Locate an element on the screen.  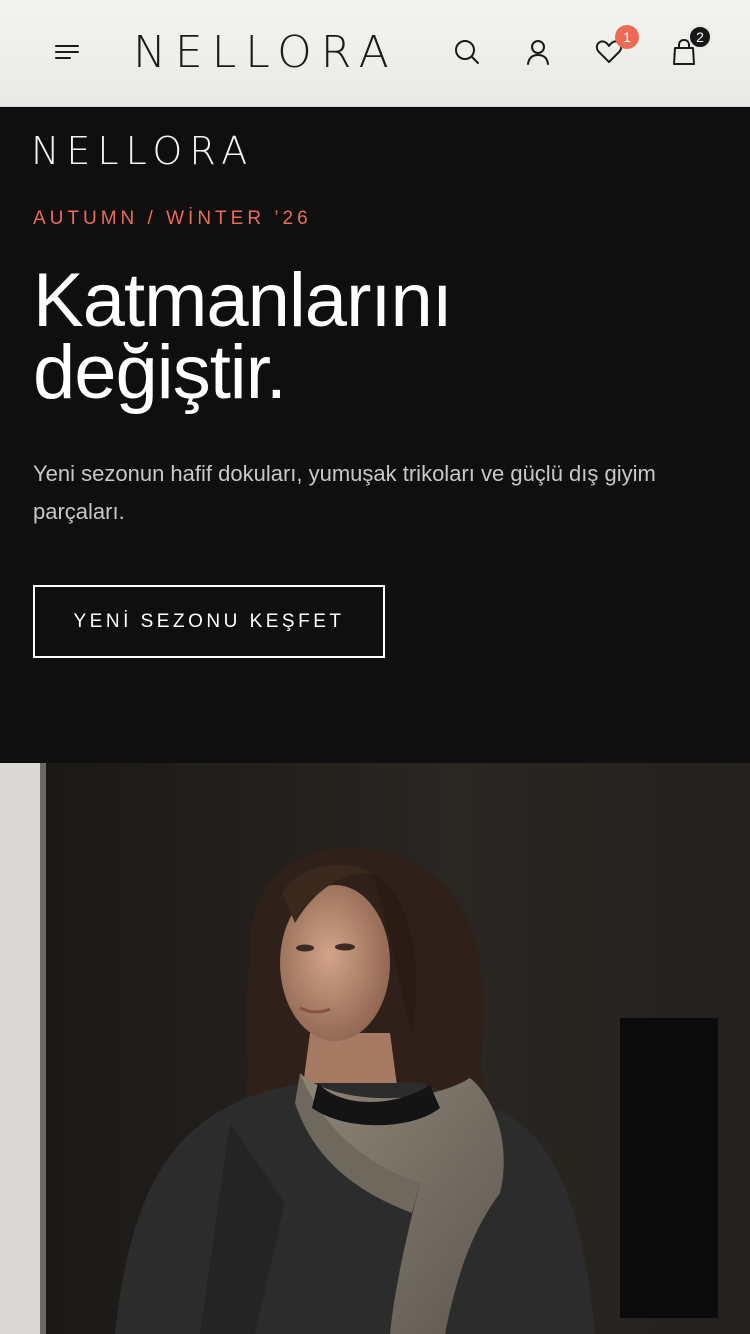
site-header: NELLORA 1 2 is located at coordinates (375, 53).